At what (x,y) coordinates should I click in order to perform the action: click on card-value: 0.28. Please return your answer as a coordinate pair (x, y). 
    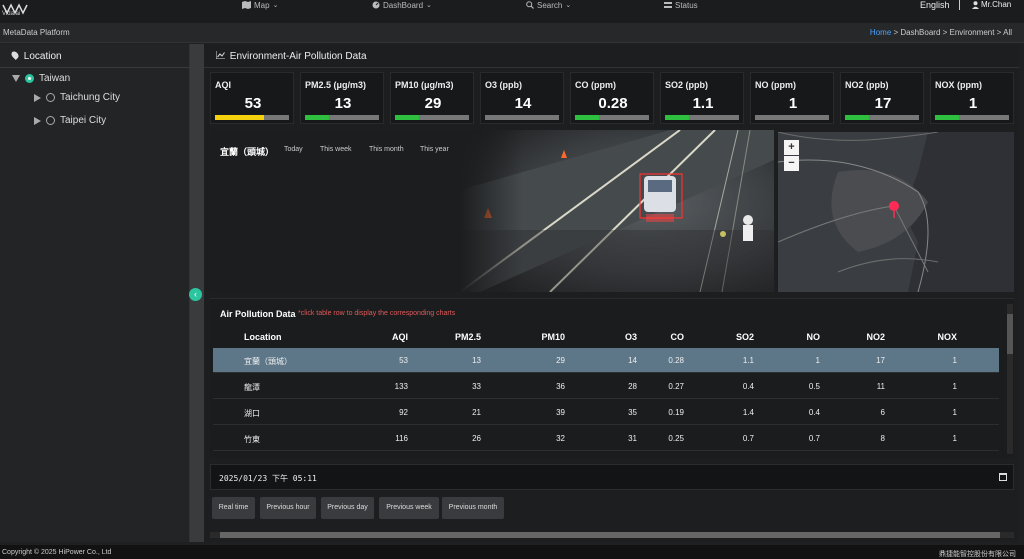
    Looking at the image, I should click on (613, 103).